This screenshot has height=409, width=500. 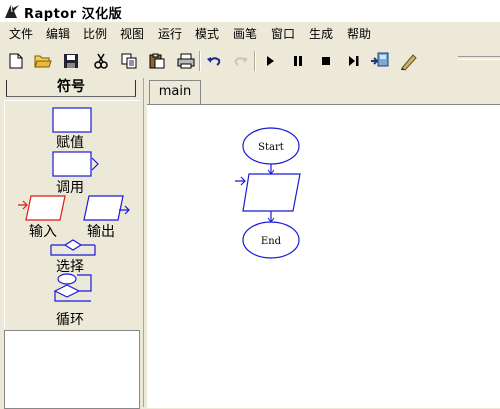 I want to click on tab-strip: main, so click(x=323, y=91).